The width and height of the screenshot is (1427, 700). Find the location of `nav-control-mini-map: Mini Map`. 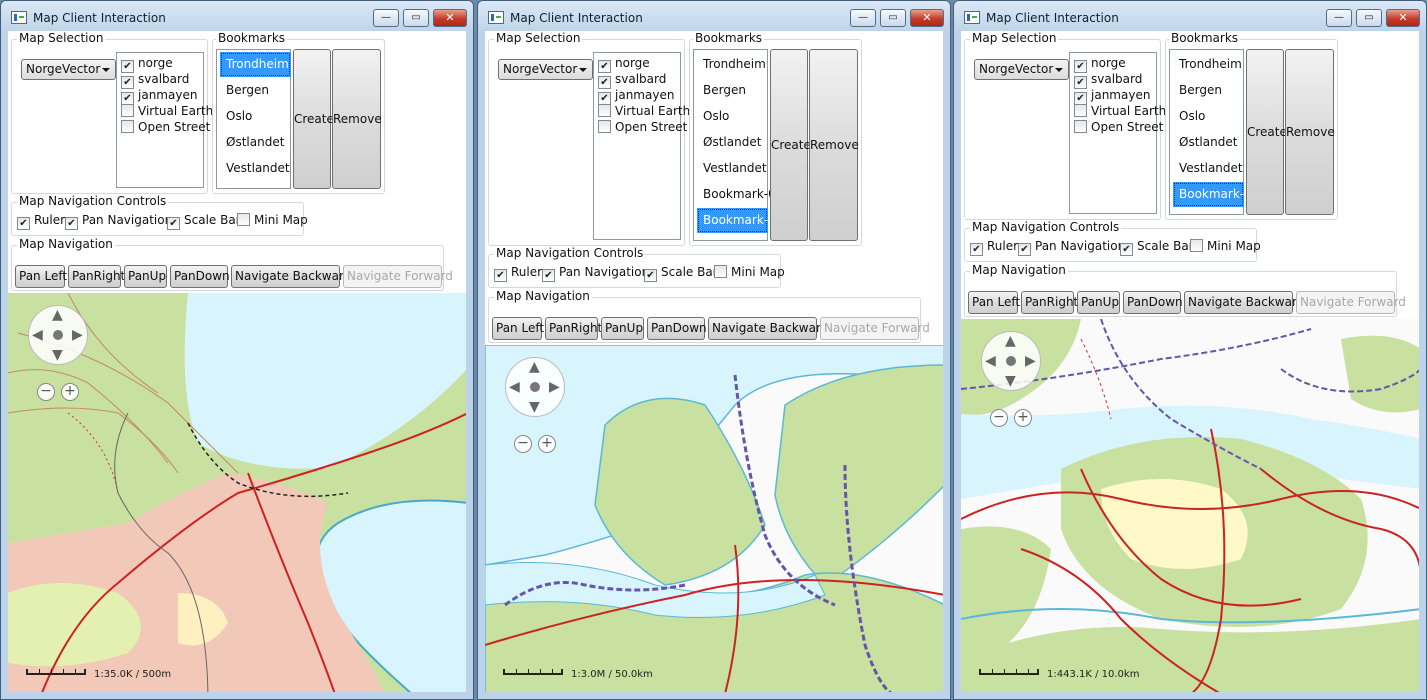

nav-control-mini-map: Mini Map is located at coordinates (1225, 246).